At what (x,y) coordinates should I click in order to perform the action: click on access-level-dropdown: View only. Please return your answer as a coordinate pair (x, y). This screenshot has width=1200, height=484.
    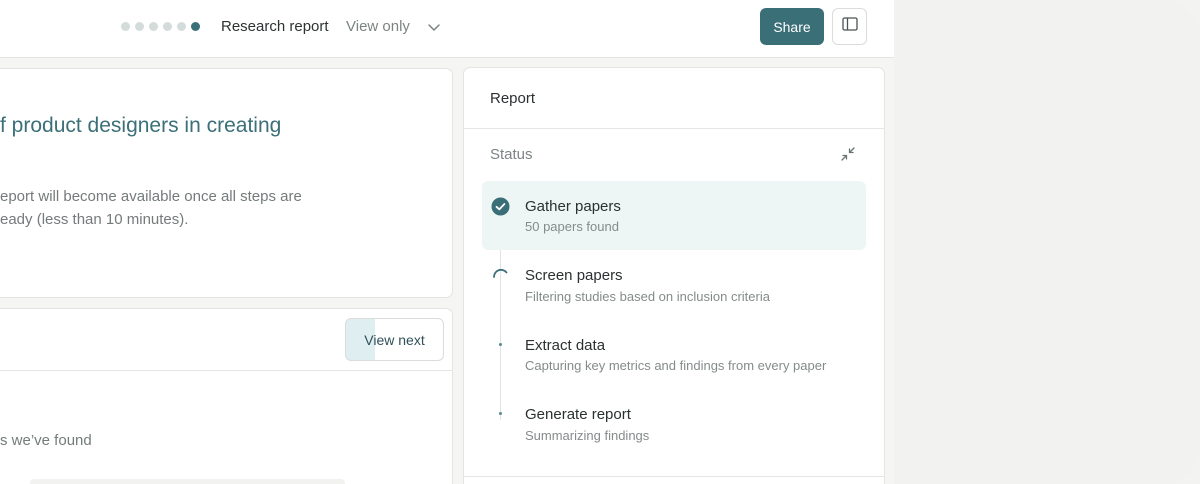
    Looking at the image, I should click on (378, 26).